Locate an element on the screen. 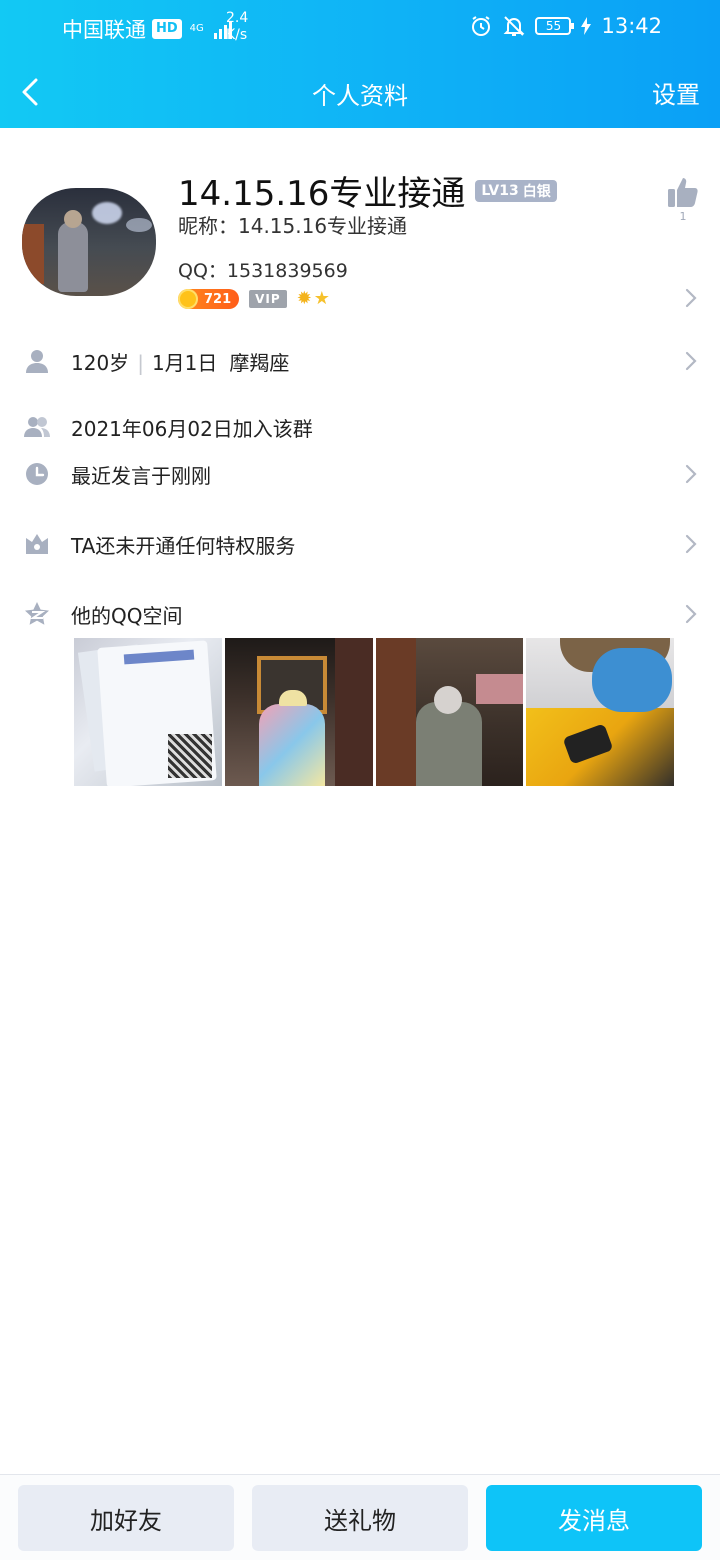 The image size is (720, 1560). level-title: 白银 is located at coordinates (536, 191).